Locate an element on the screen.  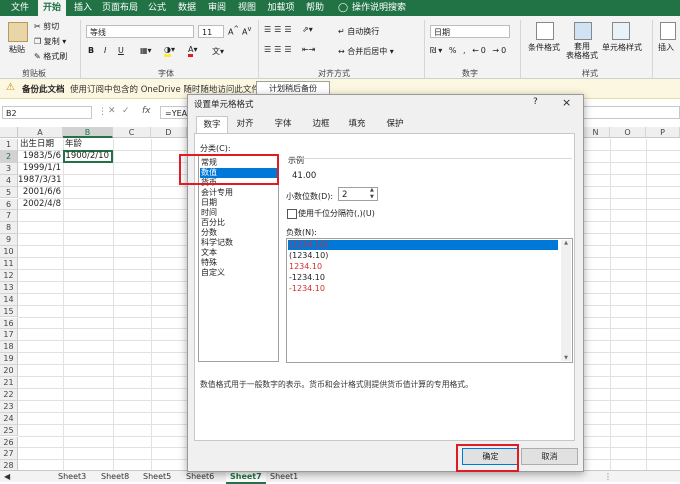
menu-formulas: 公式 is located at coordinates (157, 8).